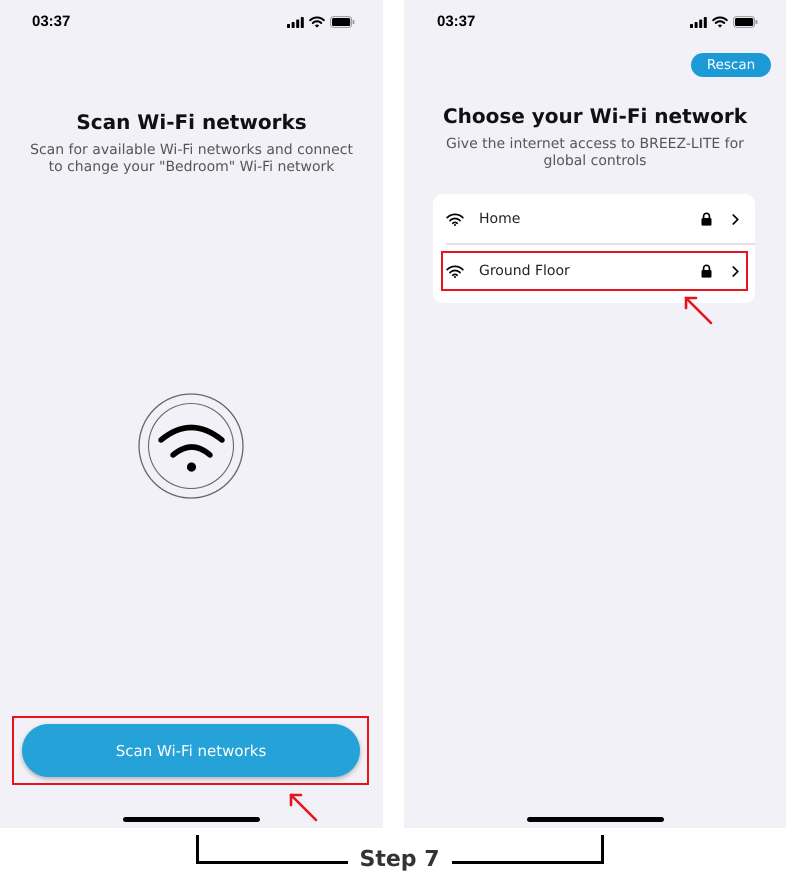 Image resolution: width=799 pixels, height=892 pixels. I want to click on screen-subtitle: Scan for available Wi-Fi networks and connect to change your "Bedroom" Wi-Fi network, so click(191, 159).